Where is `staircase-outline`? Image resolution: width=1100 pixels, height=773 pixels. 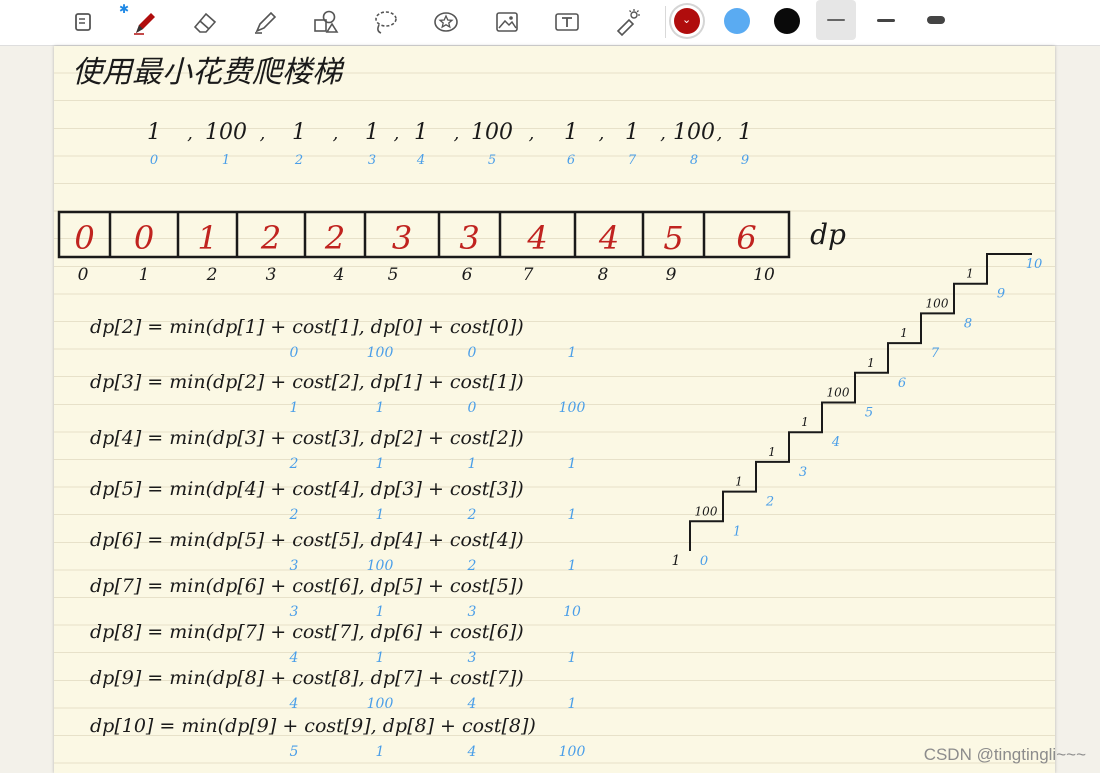 staircase-outline is located at coordinates (860, 402).